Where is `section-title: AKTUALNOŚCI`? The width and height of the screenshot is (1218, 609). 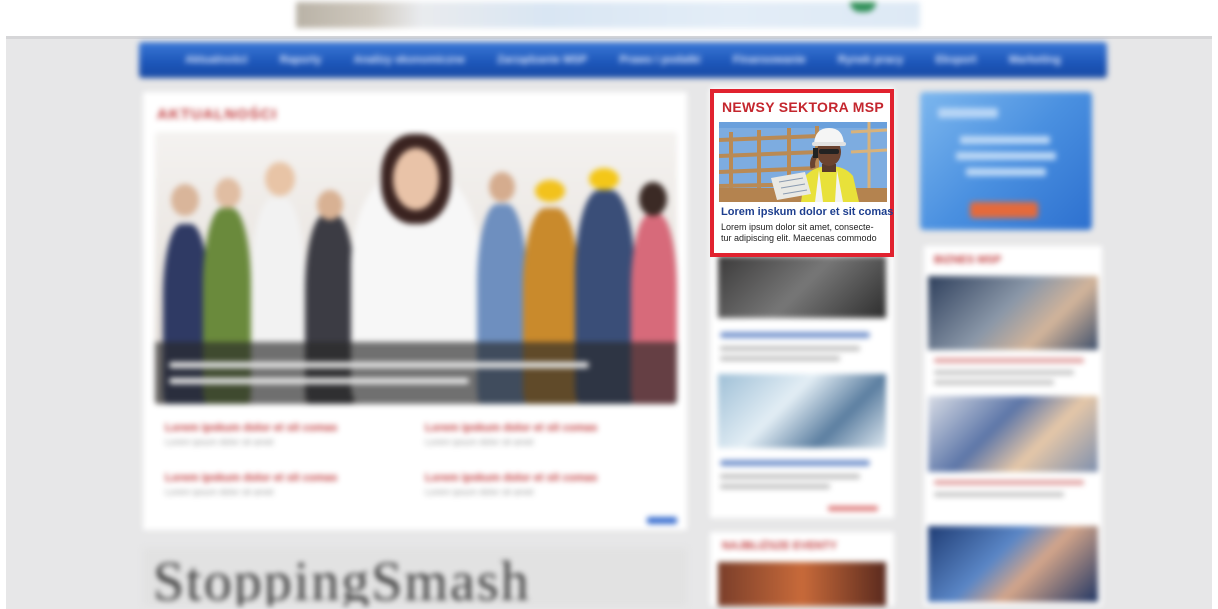 section-title: AKTUALNOŚCI is located at coordinates (217, 114).